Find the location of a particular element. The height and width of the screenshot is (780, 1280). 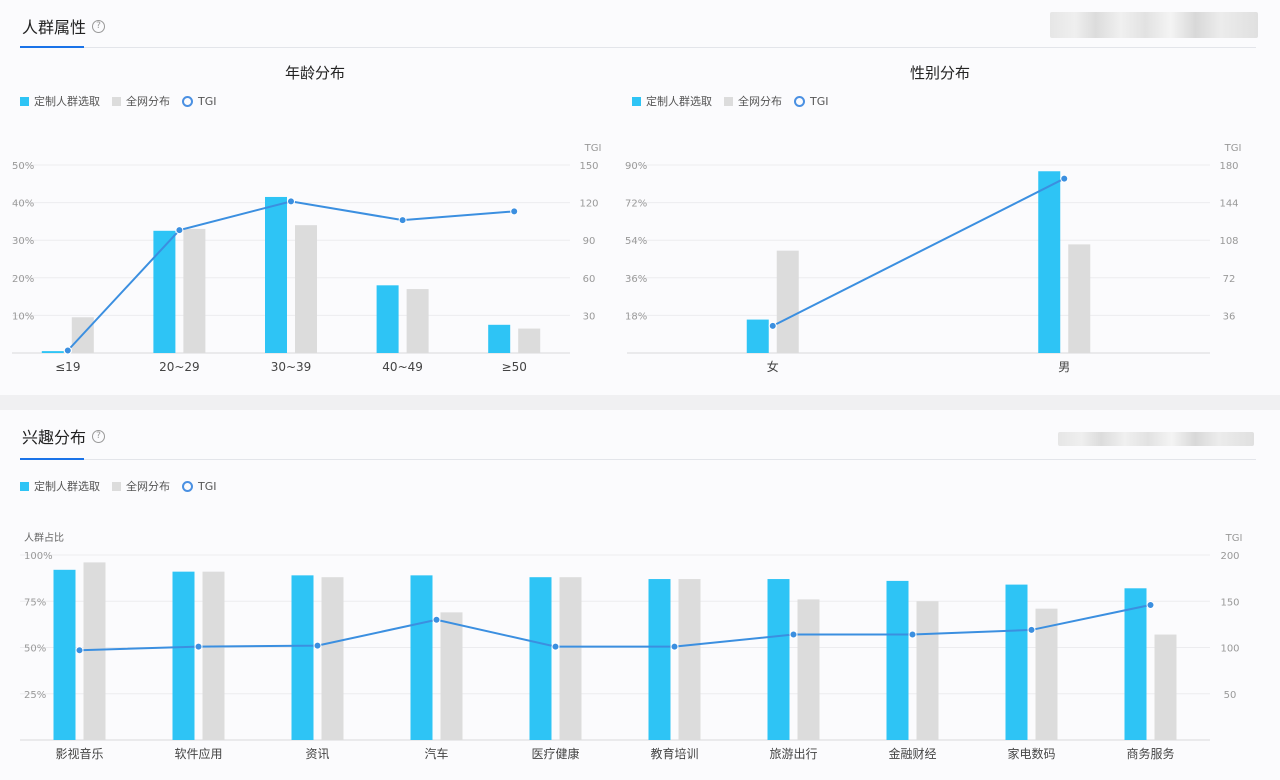

y-right-tick-label: 30 is located at coordinates (589, 316).